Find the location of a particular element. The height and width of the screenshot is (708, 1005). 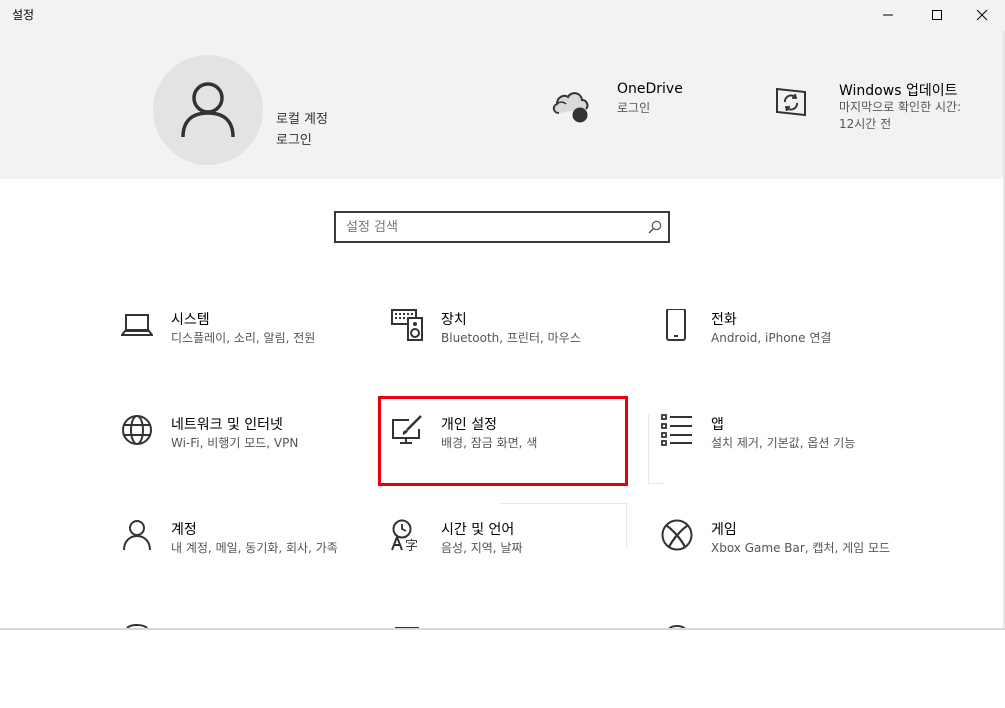

minimize-button is located at coordinates (888, 15).